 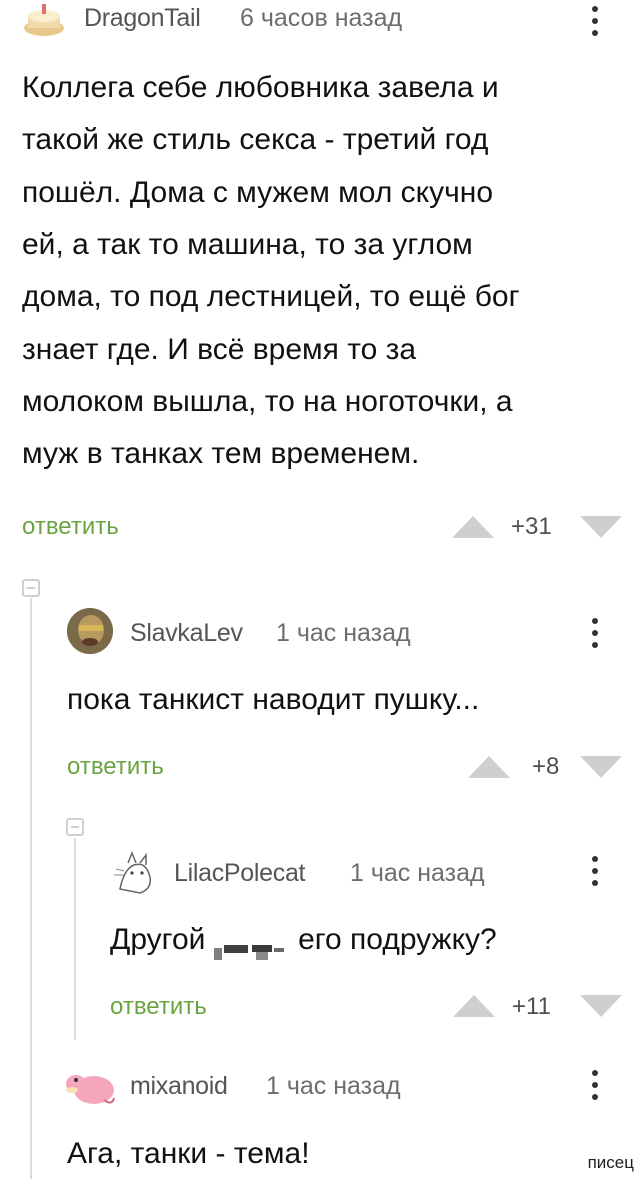 I want to click on text-line: ей, а так то машина, то за углом, so click(x=247, y=244).